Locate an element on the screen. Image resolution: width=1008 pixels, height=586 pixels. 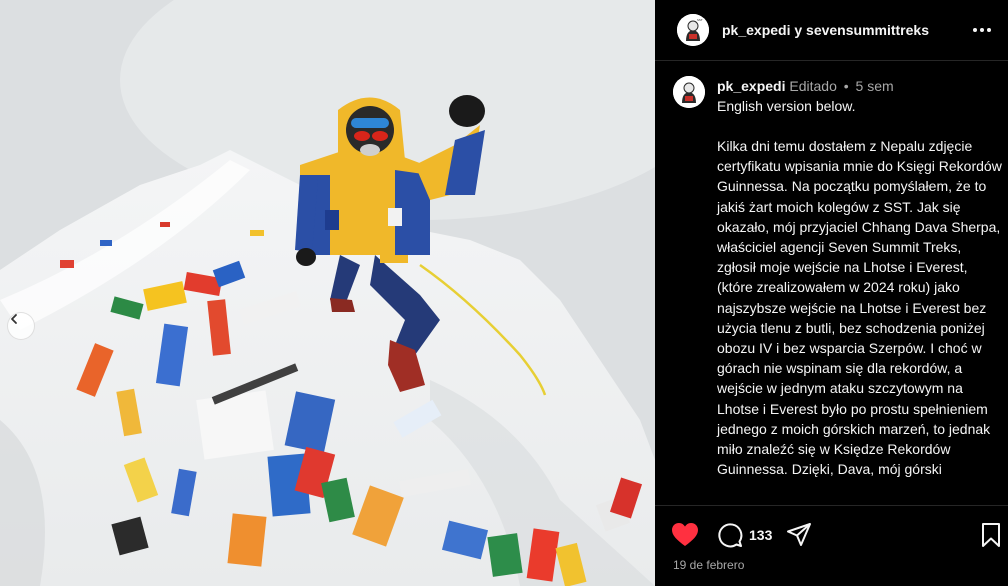
share-button is located at coordinates (799, 535).